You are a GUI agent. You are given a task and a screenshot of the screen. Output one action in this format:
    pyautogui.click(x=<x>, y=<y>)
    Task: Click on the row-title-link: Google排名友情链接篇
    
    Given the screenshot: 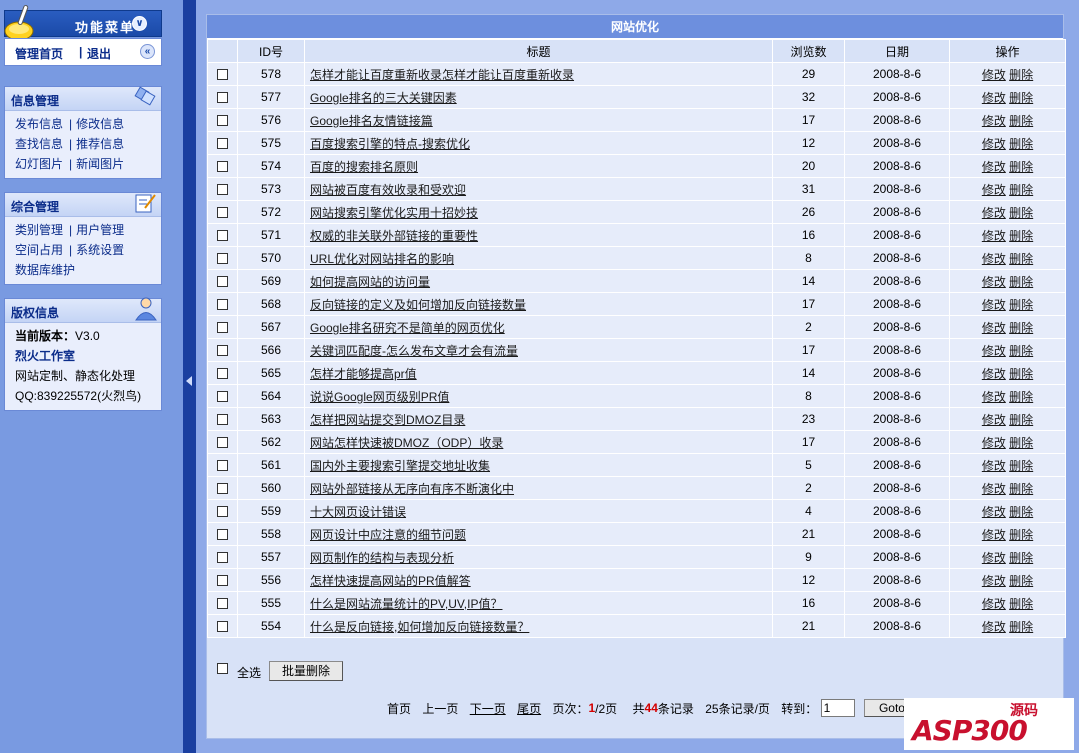 What is the action you would take?
    pyautogui.click(x=371, y=121)
    